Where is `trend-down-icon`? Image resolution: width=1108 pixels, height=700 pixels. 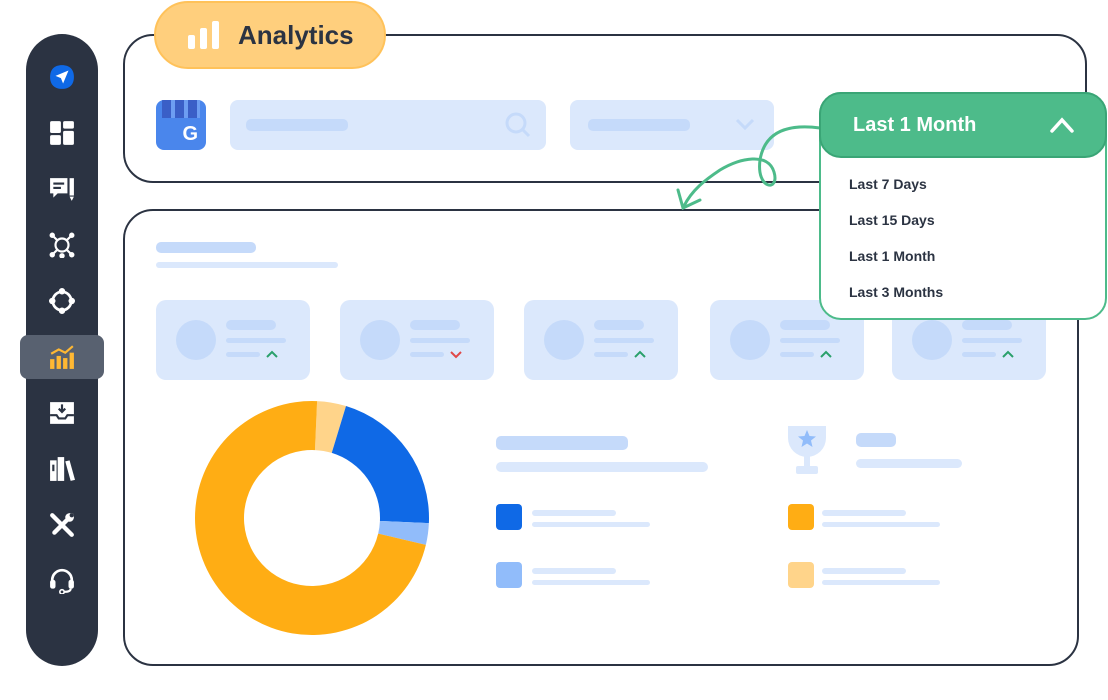 trend-down-icon is located at coordinates (456, 355).